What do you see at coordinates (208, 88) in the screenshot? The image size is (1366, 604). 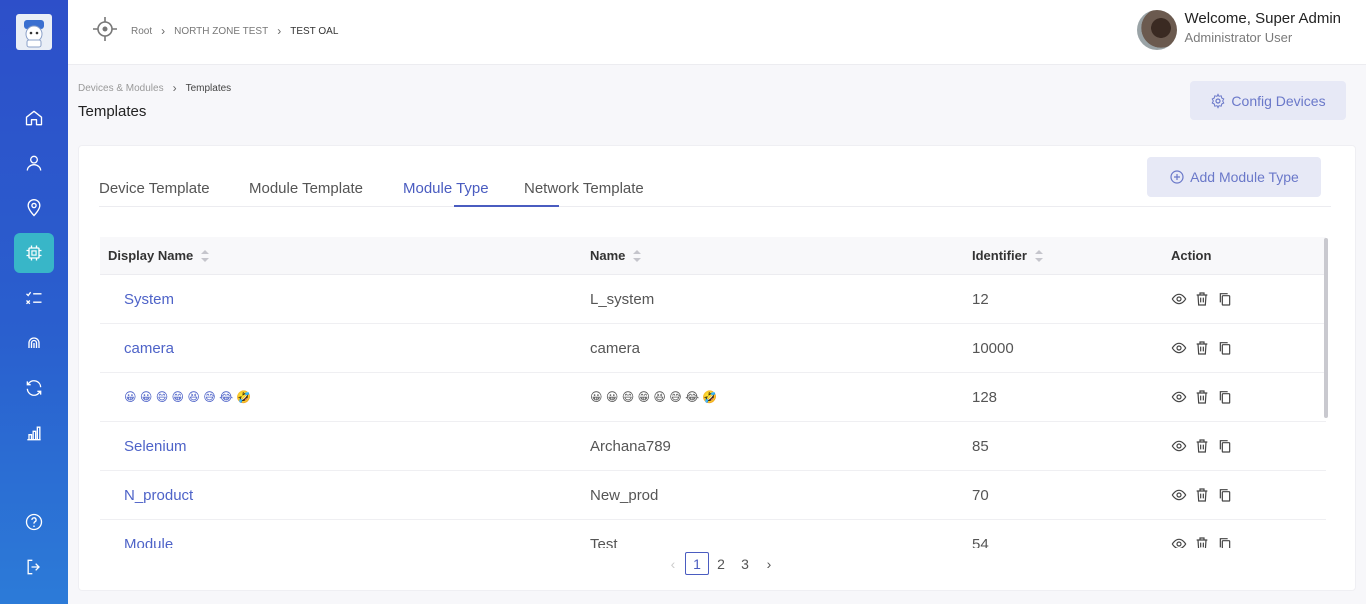 I see `breadcrumb-templates: Templates` at bounding box center [208, 88].